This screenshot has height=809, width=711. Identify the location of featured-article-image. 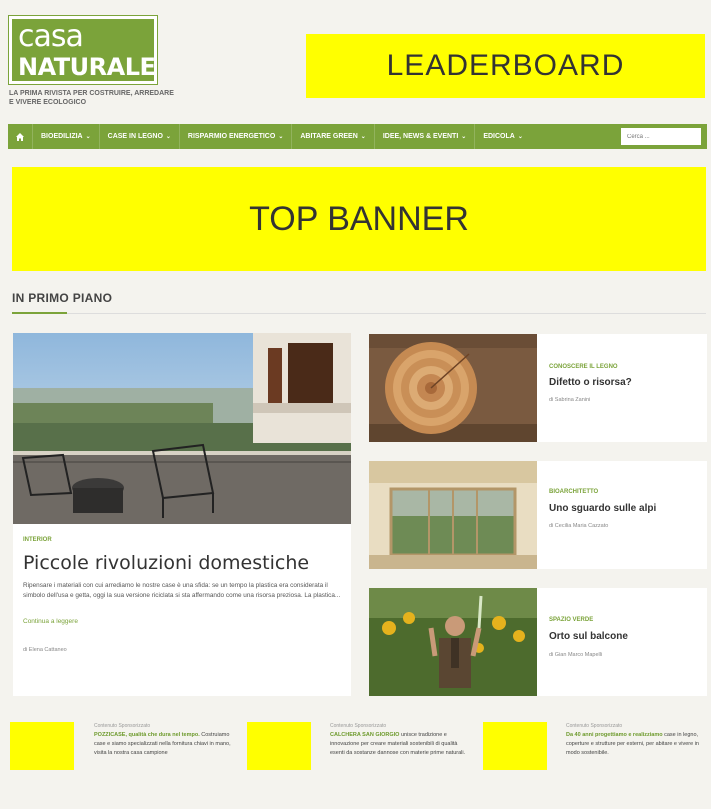
(182, 428).